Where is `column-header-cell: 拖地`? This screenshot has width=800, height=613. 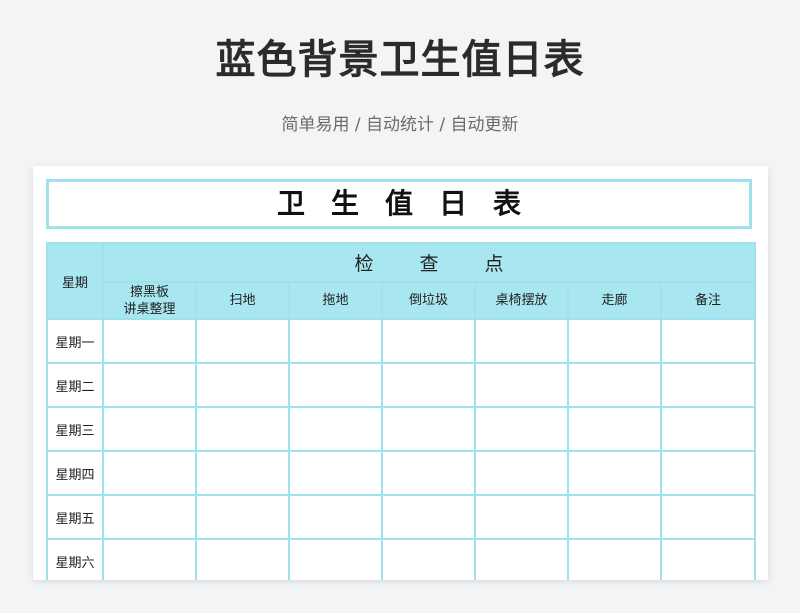
column-header-cell: 拖地 is located at coordinates (335, 300).